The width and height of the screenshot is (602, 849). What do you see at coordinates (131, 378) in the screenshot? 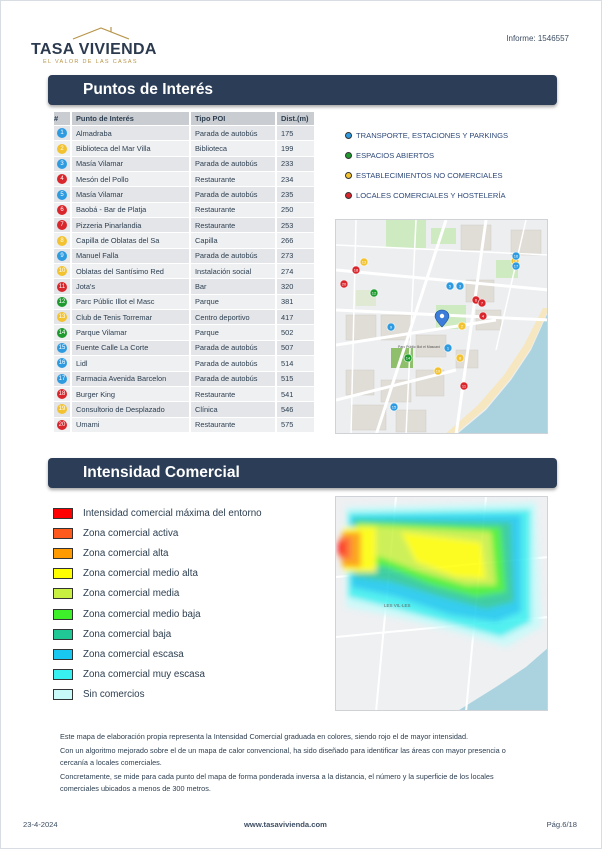
I see `poi-name-cell: Farmacia Avenida Barcelon` at bounding box center [131, 378].